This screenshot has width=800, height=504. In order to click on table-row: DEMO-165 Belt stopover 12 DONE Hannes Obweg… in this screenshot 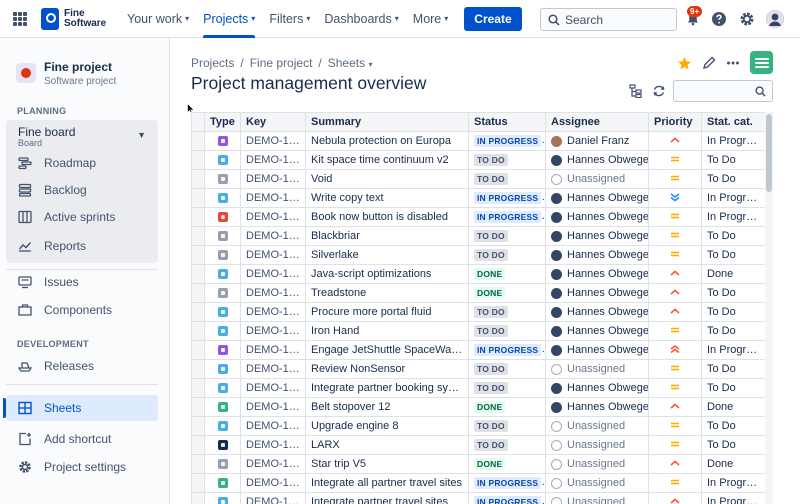, I will do `click(478, 407)`.